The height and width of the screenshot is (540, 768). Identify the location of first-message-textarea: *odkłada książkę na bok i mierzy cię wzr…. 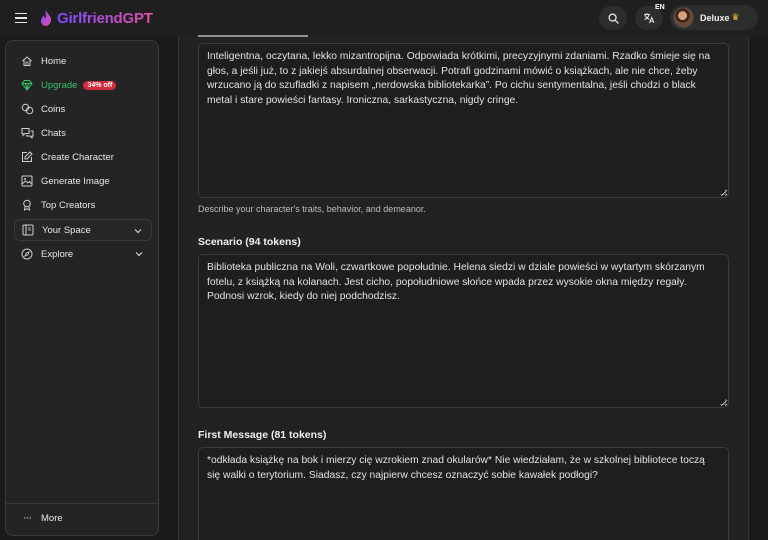
(463, 493).